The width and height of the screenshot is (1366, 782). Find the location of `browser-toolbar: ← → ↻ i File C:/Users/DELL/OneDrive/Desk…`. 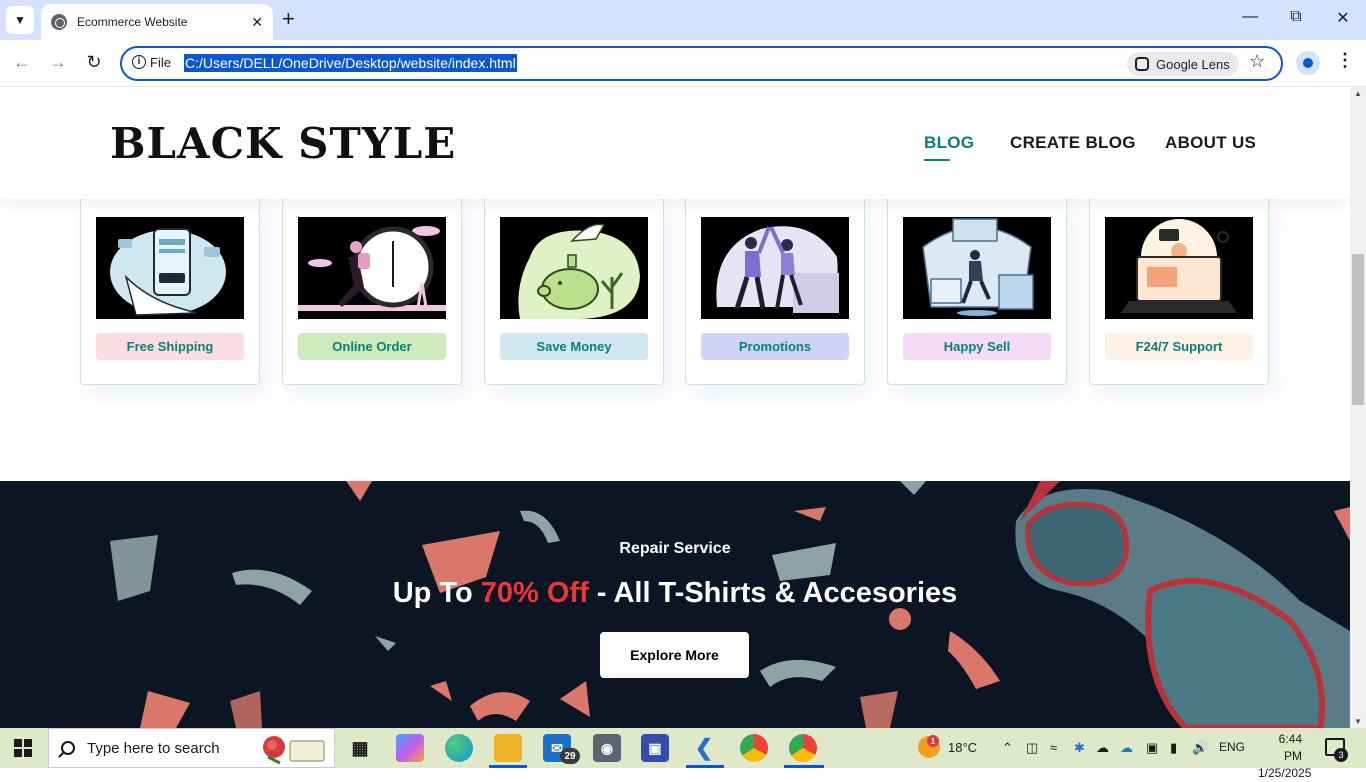

browser-toolbar: ← → ↻ i File C:/Users/DELL/OneDrive/Desk… is located at coordinates (683, 63).